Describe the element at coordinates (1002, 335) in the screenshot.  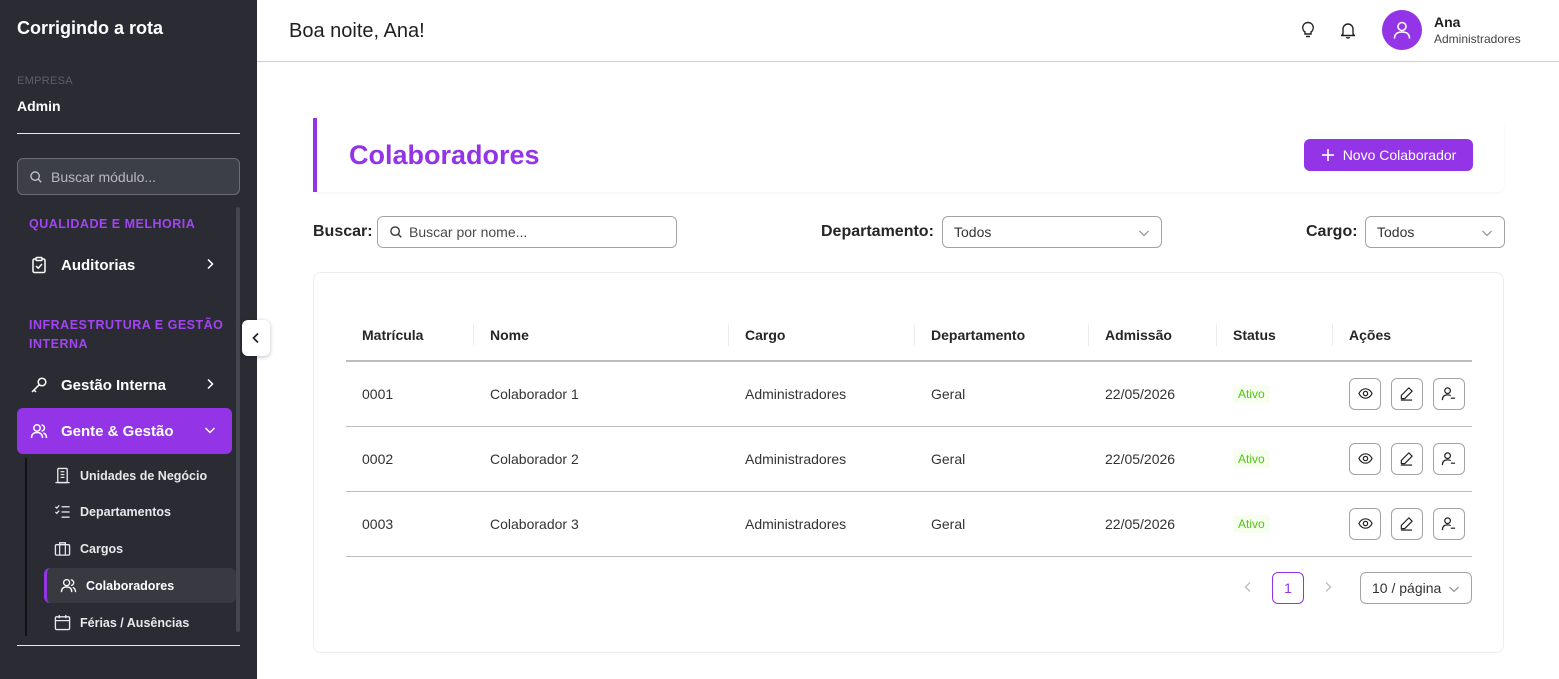
I see `column-header: Departamento` at that location.